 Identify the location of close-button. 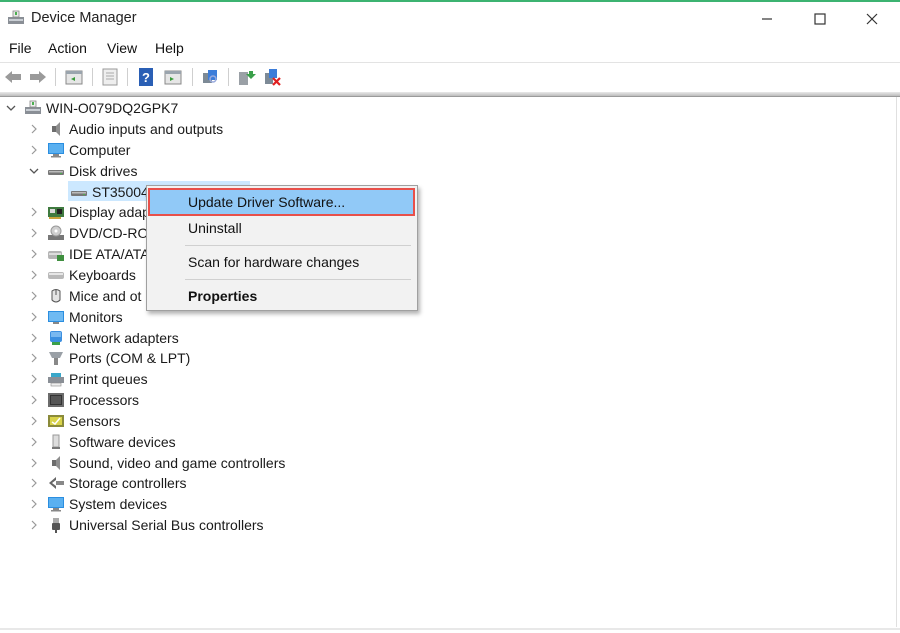
(872, 19).